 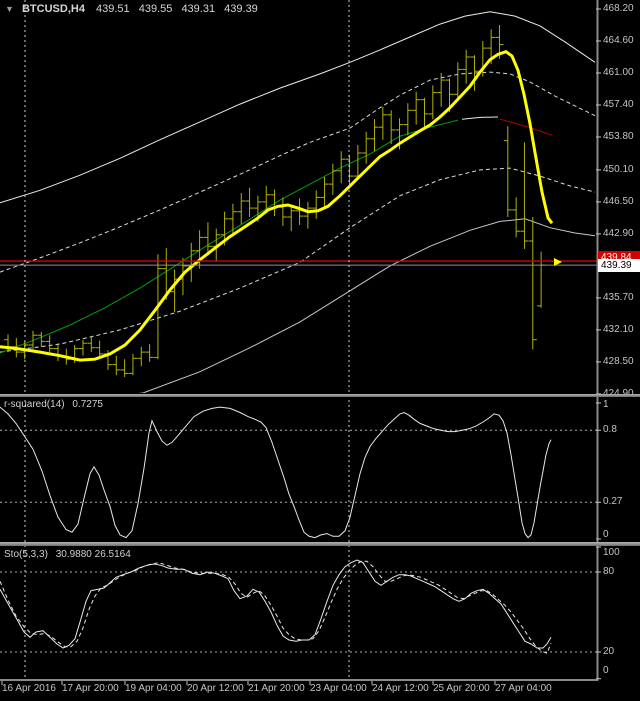 What do you see at coordinates (610, 430) in the screenshot?
I see `r-squared-axis-label: 0.8` at bounding box center [610, 430].